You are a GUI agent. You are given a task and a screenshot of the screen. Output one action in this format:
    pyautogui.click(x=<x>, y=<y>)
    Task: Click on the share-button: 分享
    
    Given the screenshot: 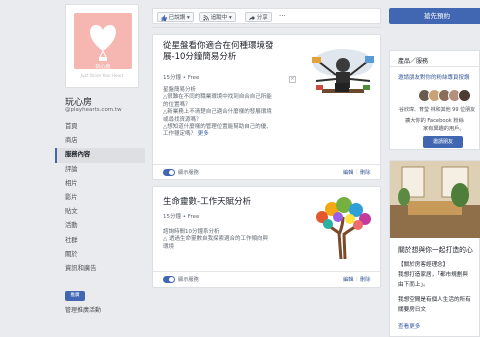 What is the action you would take?
    pyautogui.click(x=258, y=17)
    